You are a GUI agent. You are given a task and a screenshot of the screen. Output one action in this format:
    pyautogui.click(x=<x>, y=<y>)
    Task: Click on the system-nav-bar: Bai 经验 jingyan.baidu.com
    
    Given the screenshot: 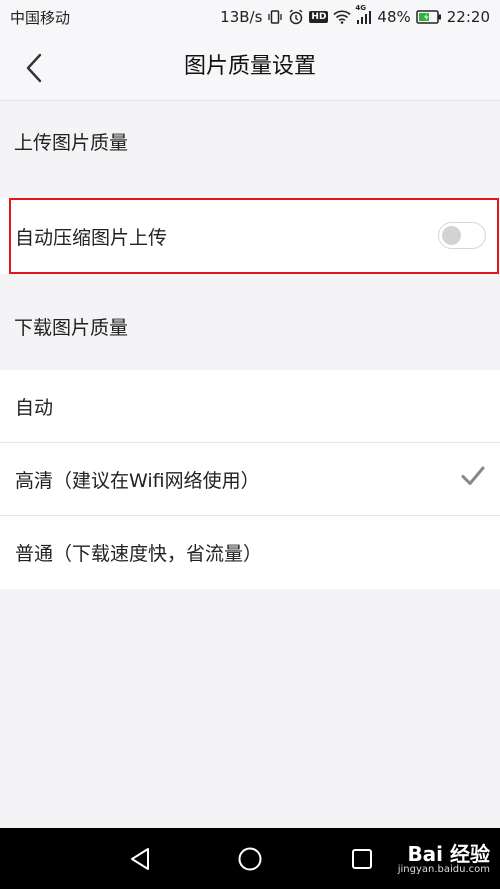 What is the action you would take?
    pyautogui.click(x=250, y=858)
    